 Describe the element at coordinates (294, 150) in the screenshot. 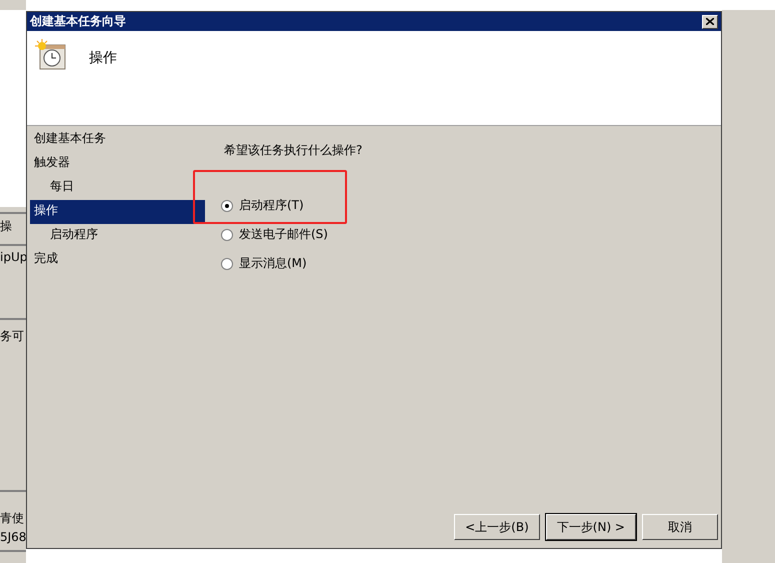

I see `question-text: 希望该任务执行什么操作?` at that location.